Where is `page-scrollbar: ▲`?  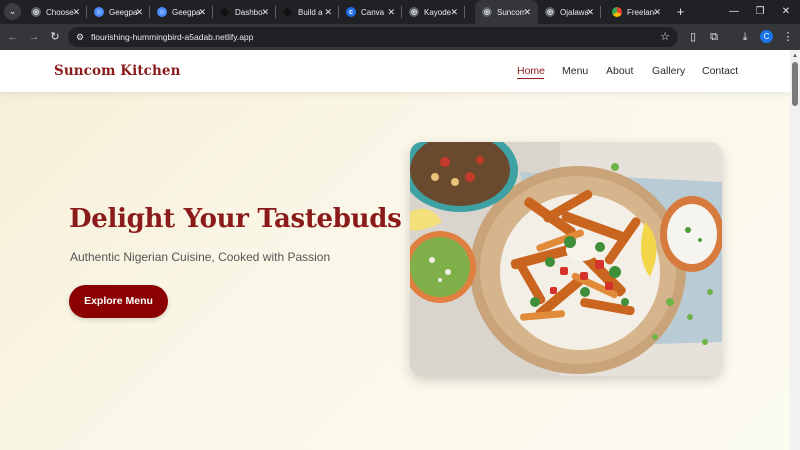 page-scrollbar: ▲ is located at coordinates (795, 250).